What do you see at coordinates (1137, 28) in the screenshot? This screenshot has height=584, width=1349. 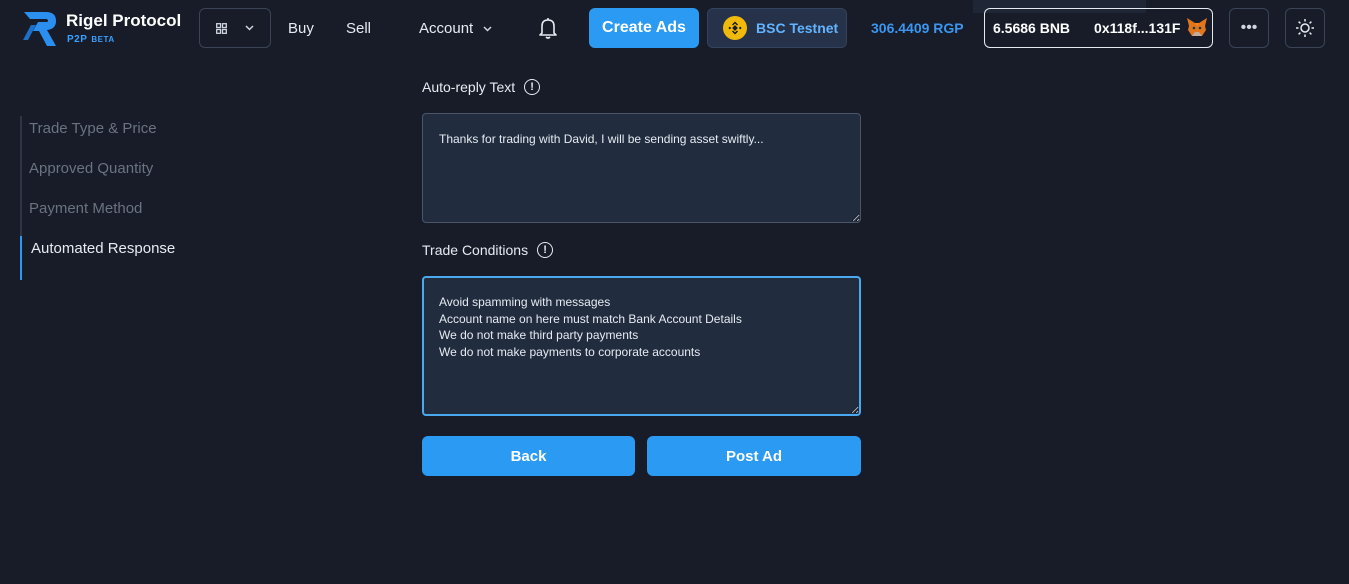 I see `wallet-address: 0x118f...131F` at bounding box center [1137, 28].